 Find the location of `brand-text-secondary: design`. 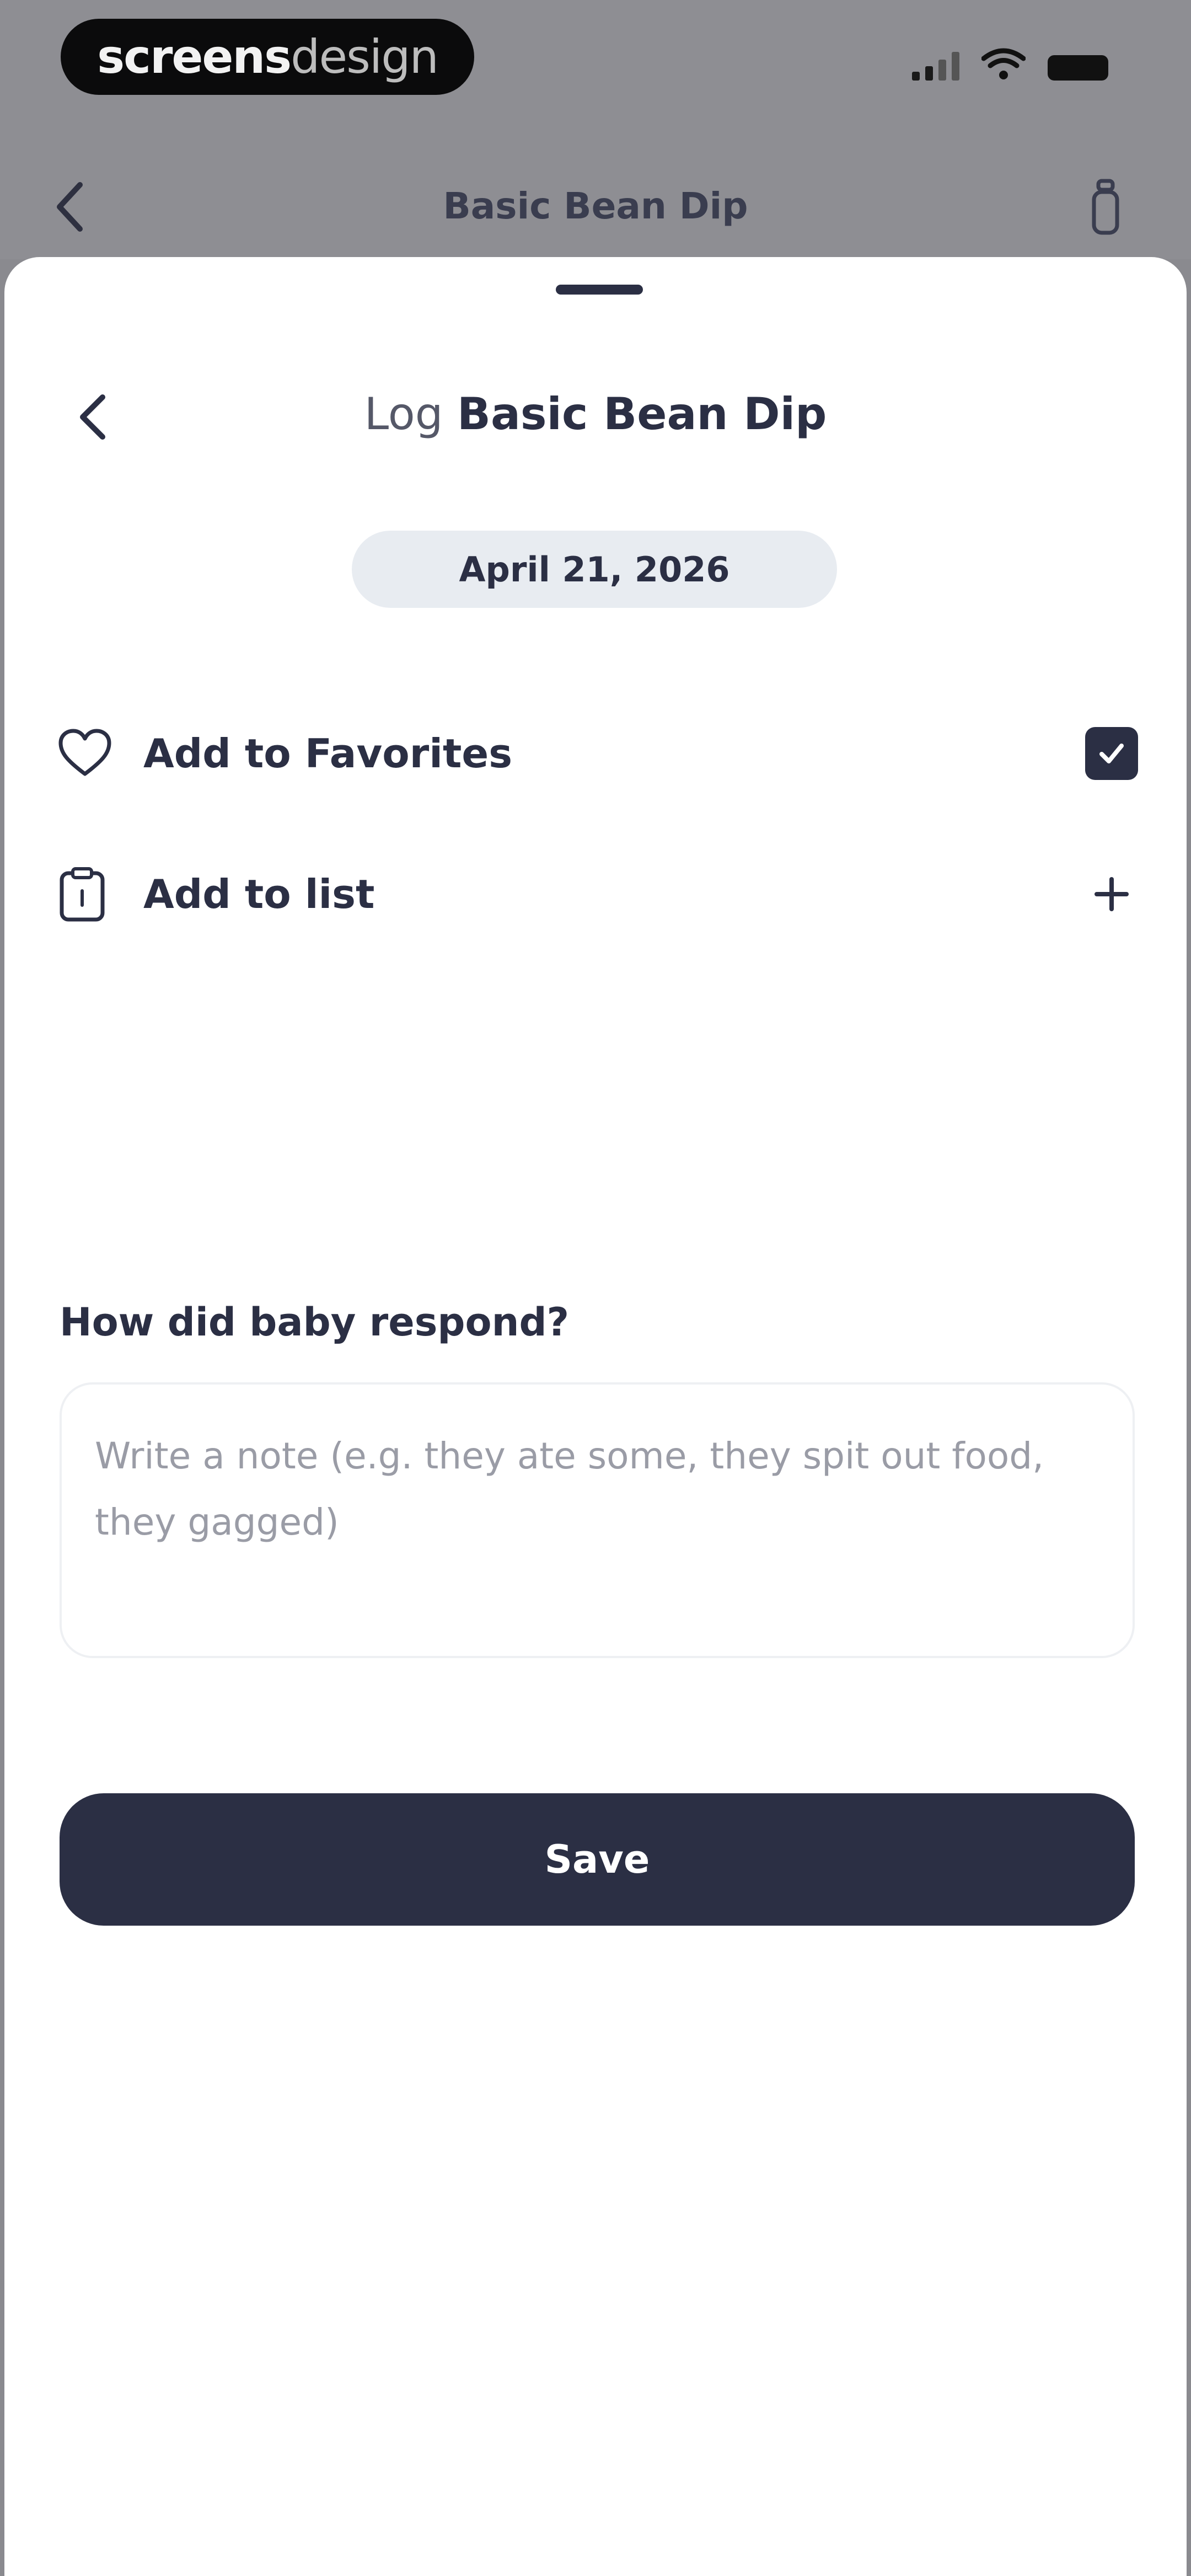

brand-text-secondary: design is located at coordinates (365, 57).